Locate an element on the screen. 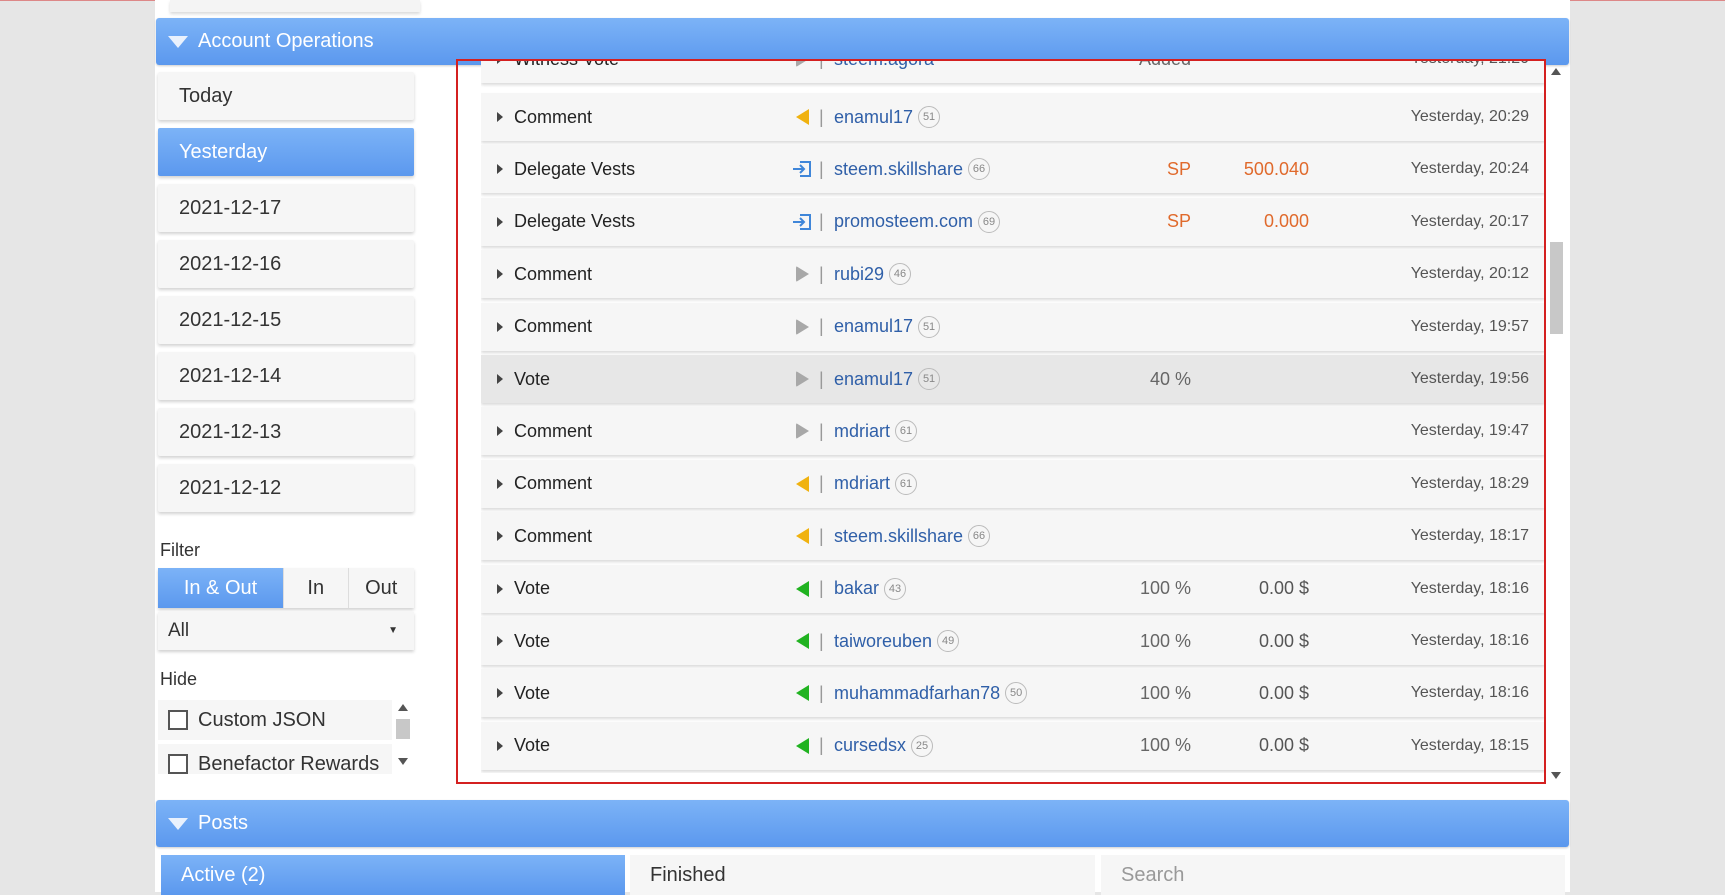  filter-out-button: Out is located at coordinates (381, 588).